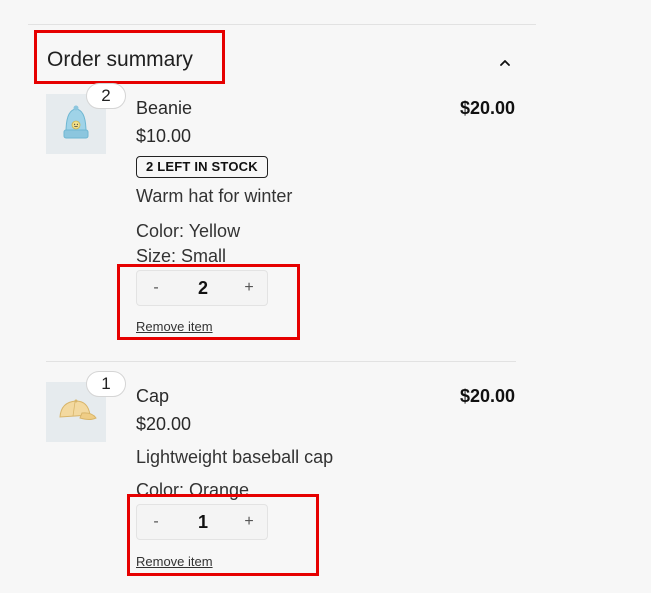  What do you see at coordinates (214, 196) in the screenshot?
I see `product-description: Warm hat for winter` at bounding box center [214, 196].